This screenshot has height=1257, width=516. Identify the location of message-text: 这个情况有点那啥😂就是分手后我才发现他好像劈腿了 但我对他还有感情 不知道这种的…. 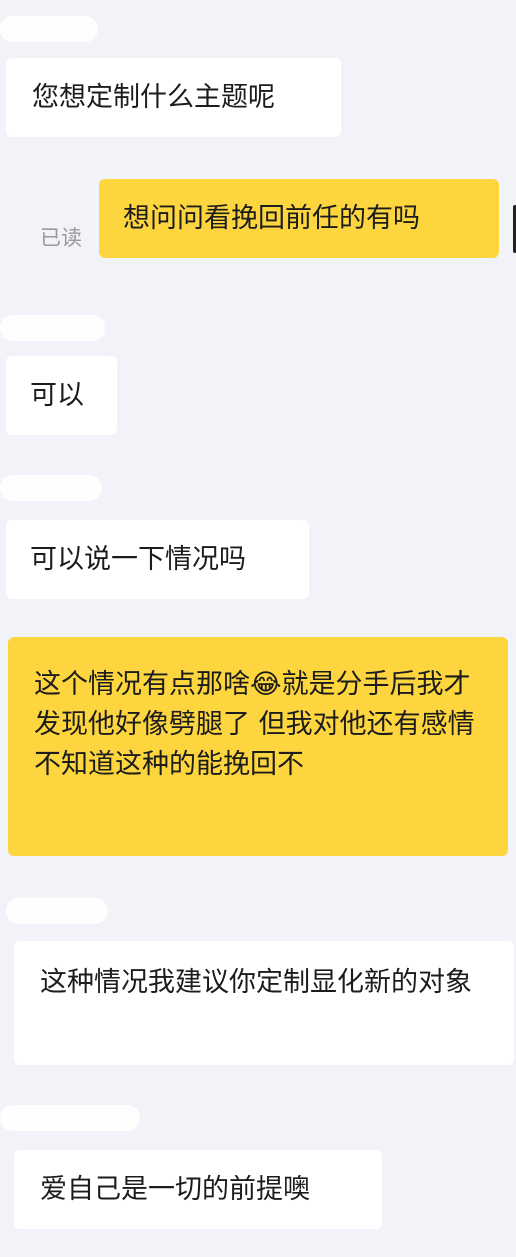
(254, 724).